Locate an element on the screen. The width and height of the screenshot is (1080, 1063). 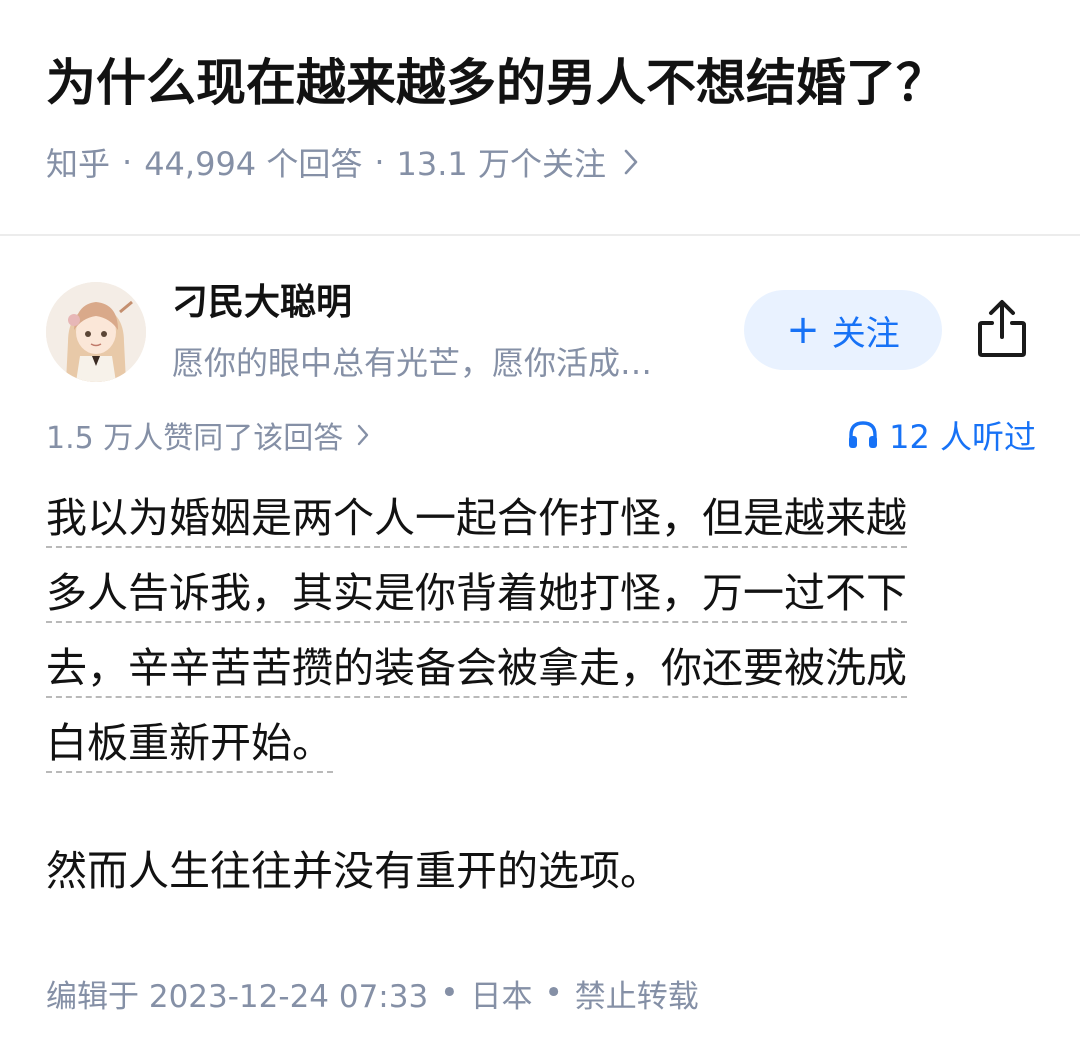
listen-count-link: 12 人听过 is located at coordinates (941, 435).